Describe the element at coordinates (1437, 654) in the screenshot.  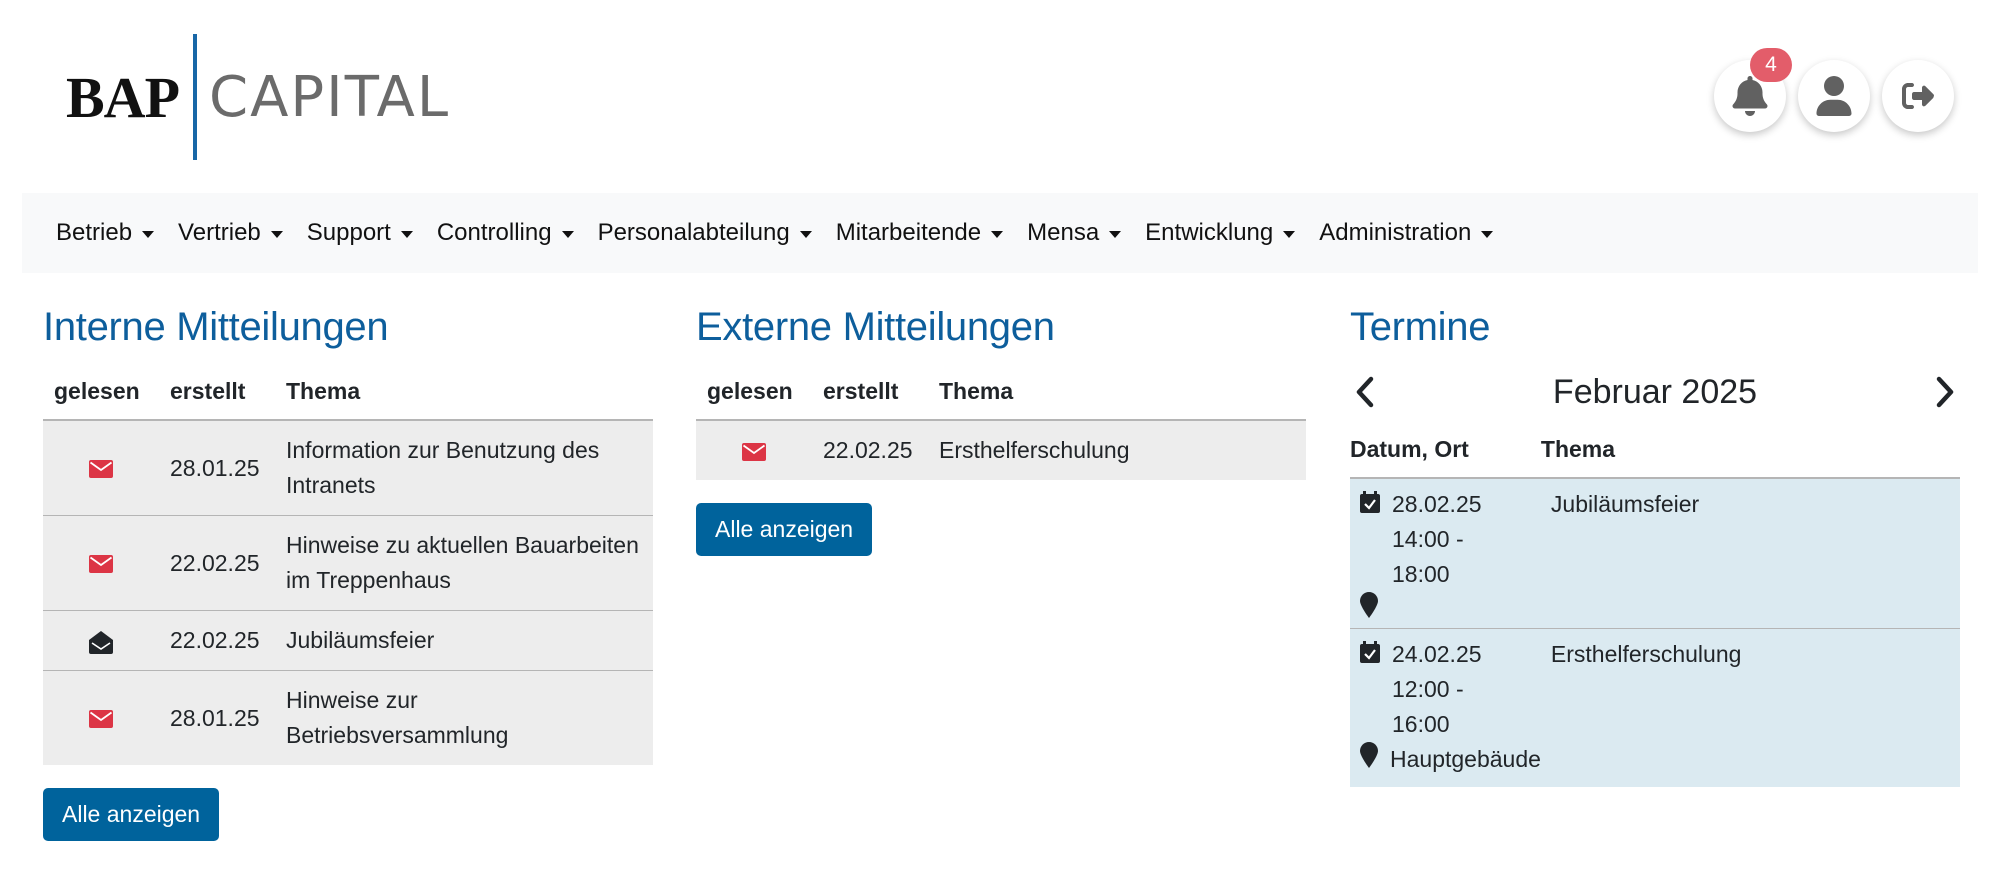
I see `event-date: 24.02.25` at that location.